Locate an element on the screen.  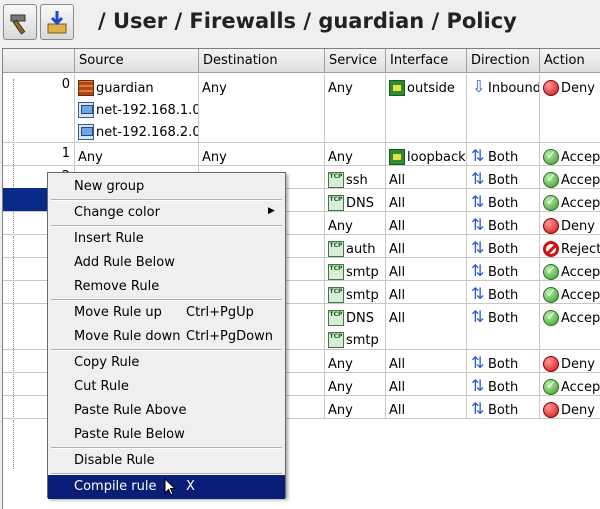
action-cell: Reject is located at coordinates (570, 246).